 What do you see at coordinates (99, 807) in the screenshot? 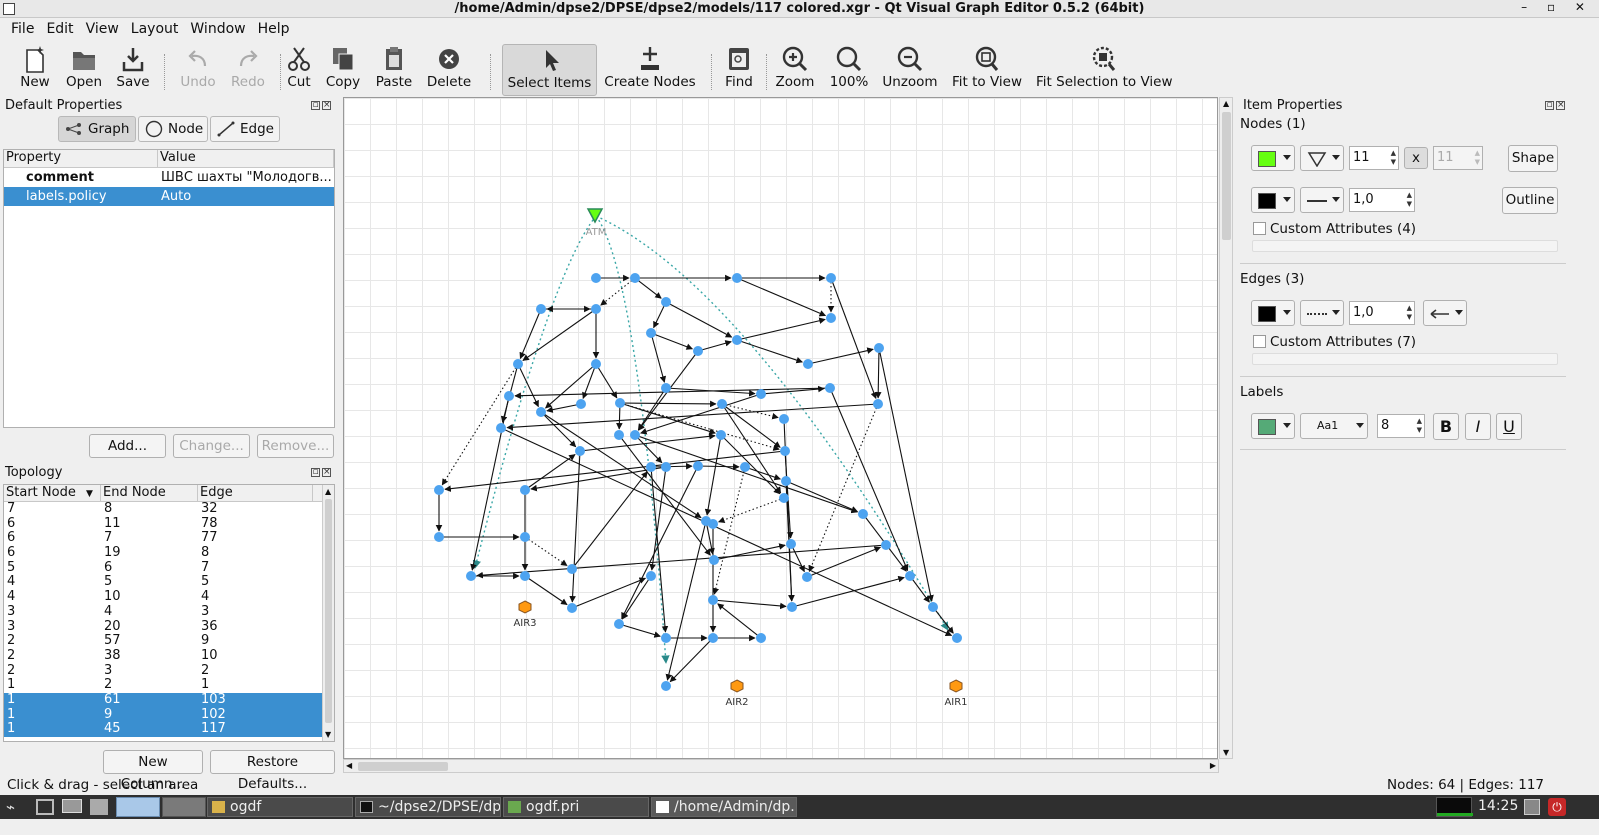
I see `windows-icon` at bounding box center [99, 807].